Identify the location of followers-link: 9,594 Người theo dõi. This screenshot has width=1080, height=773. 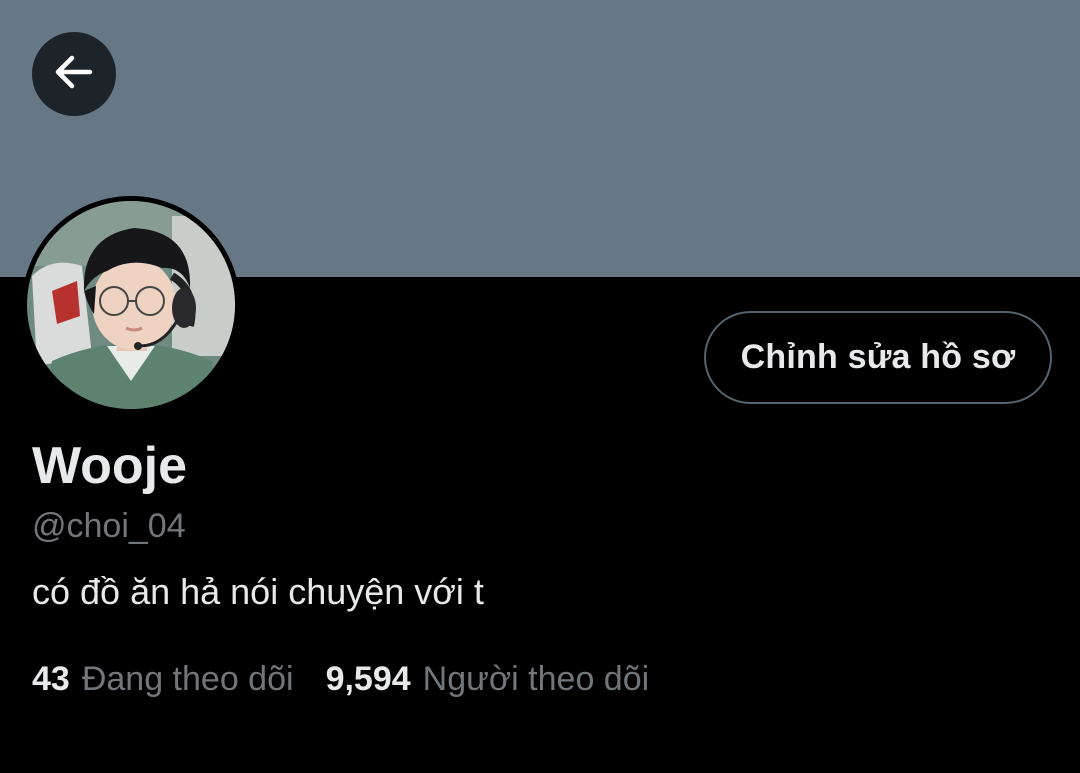
(488, 679).